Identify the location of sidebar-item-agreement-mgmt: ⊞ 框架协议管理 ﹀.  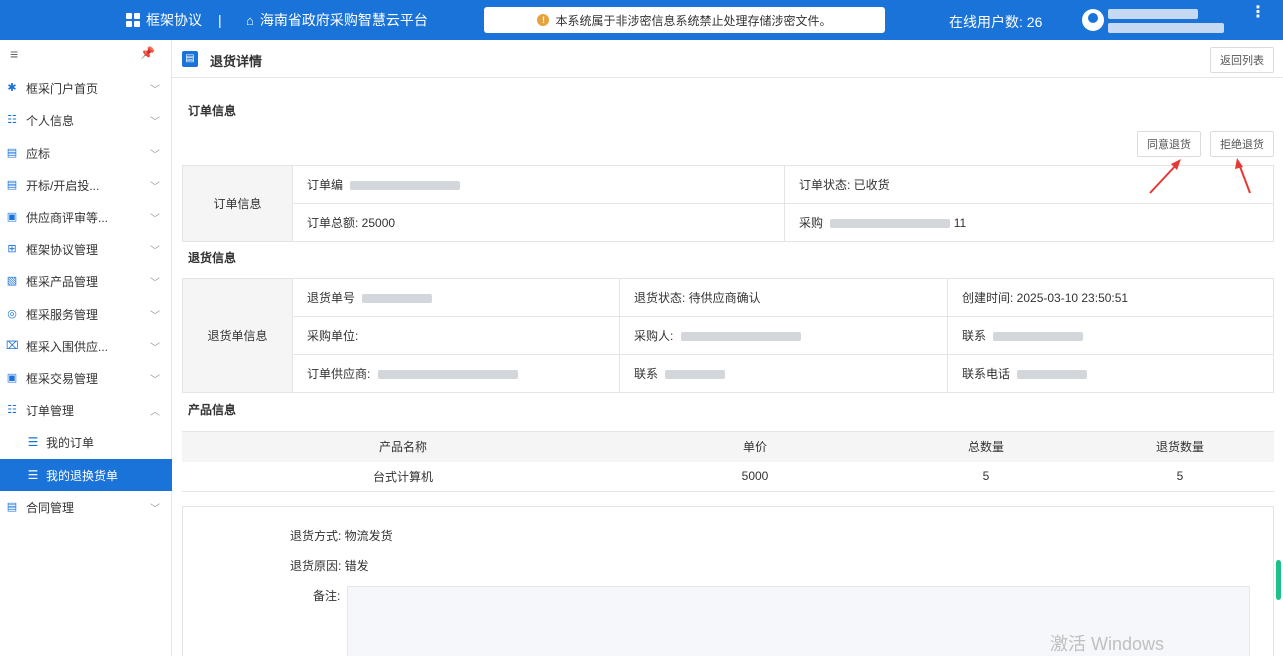
(86, 249).